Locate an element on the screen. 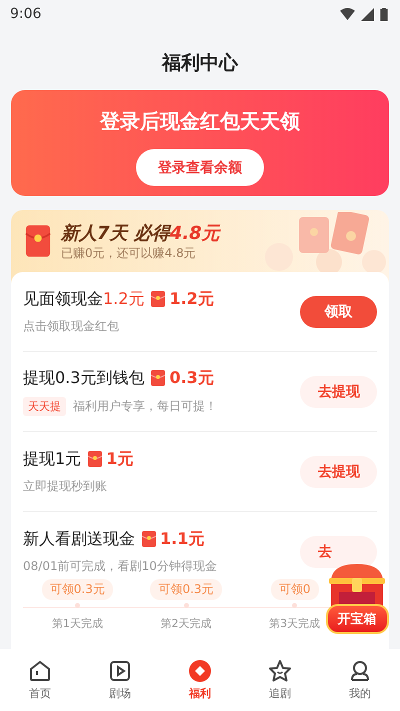 The width and height of the screenshot is (400, 711). tab-item: 首页 is located at coordinates (40, 680).